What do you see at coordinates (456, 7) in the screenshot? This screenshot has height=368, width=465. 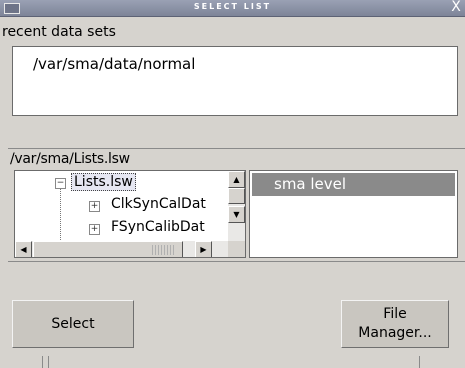 I see `close-icon: X` at bounding box center [456, 7].